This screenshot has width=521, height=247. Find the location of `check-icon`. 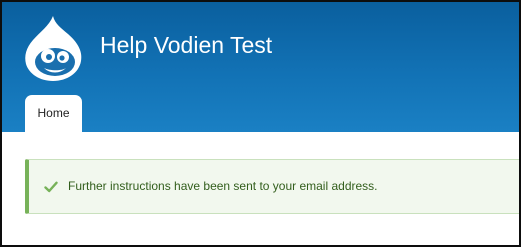

check-icon is located at coordinates (51, 187).